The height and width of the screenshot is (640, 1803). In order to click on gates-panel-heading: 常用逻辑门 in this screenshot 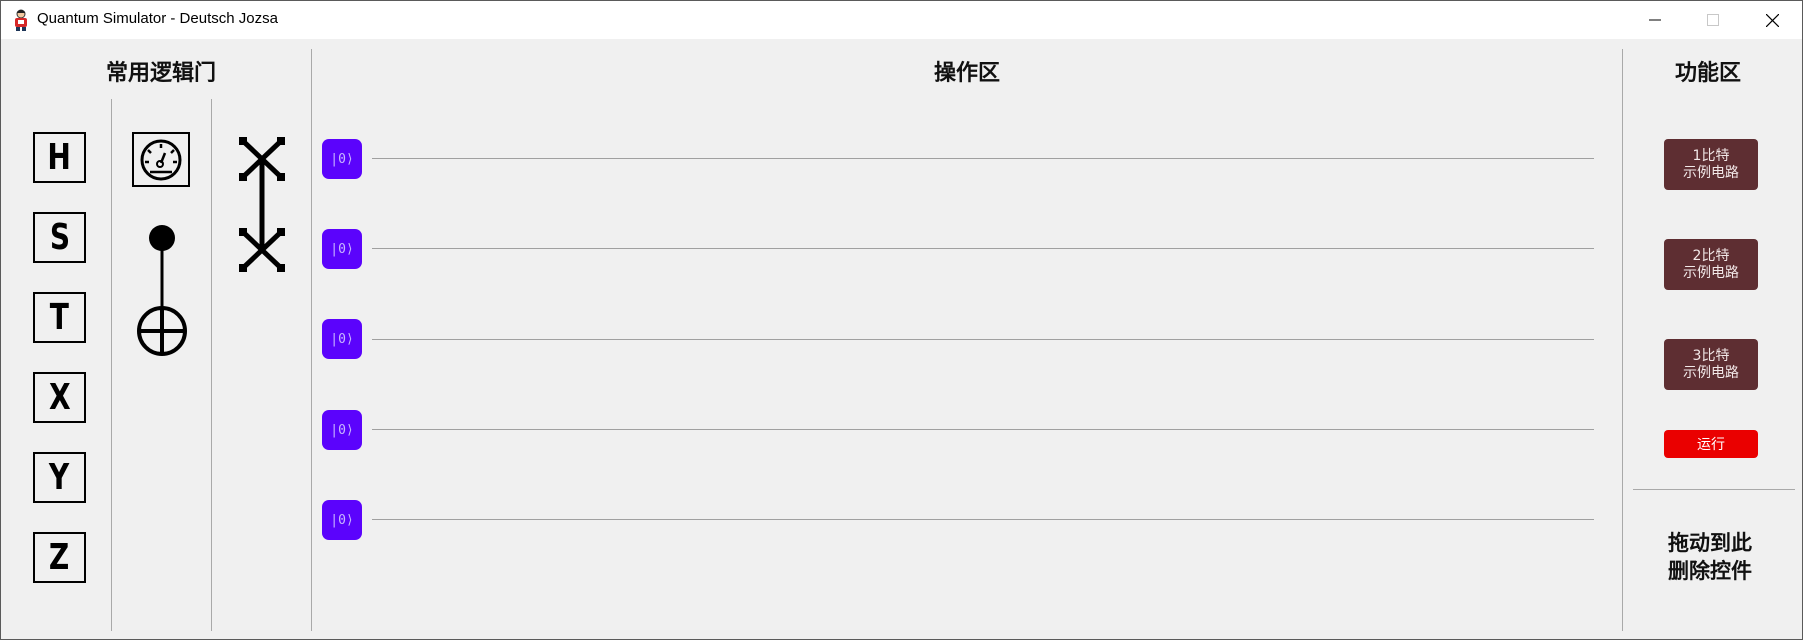, I will do `click(161, 73)`.